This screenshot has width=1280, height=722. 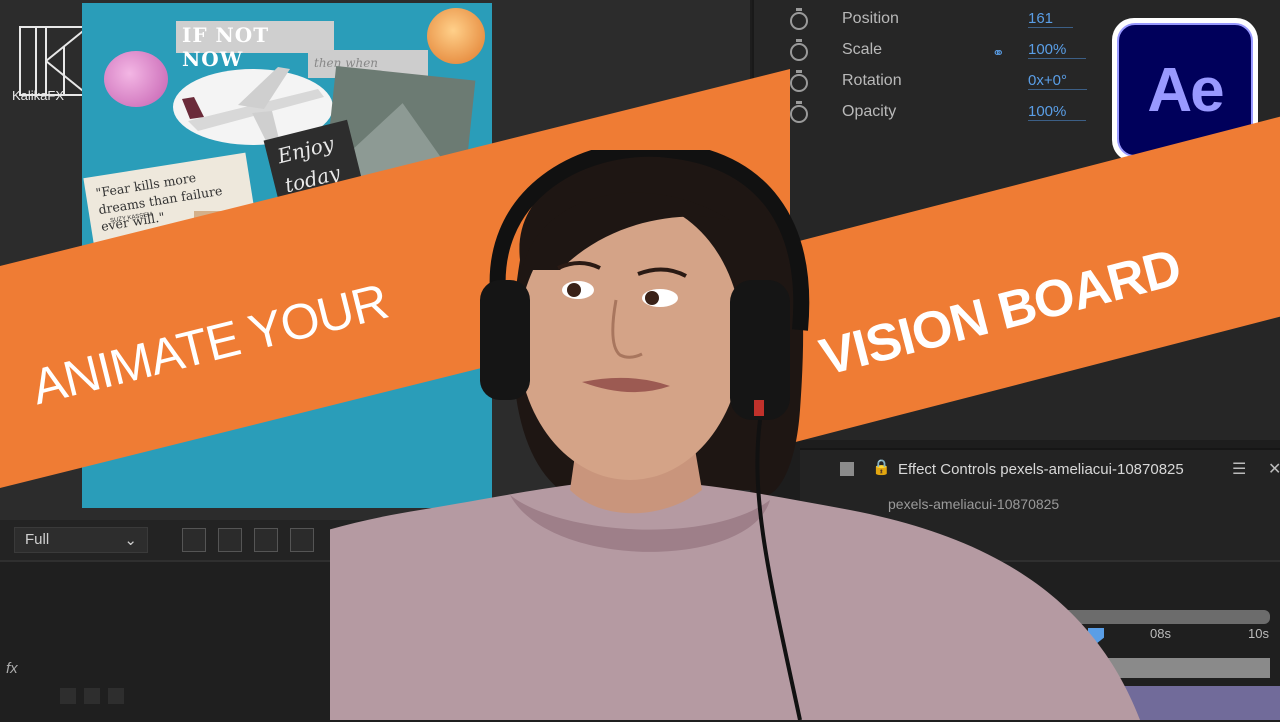 What do you see at coordinates (136, 79) in the screenshot?
I see `orchid-image` at bounding box center [136, 79].